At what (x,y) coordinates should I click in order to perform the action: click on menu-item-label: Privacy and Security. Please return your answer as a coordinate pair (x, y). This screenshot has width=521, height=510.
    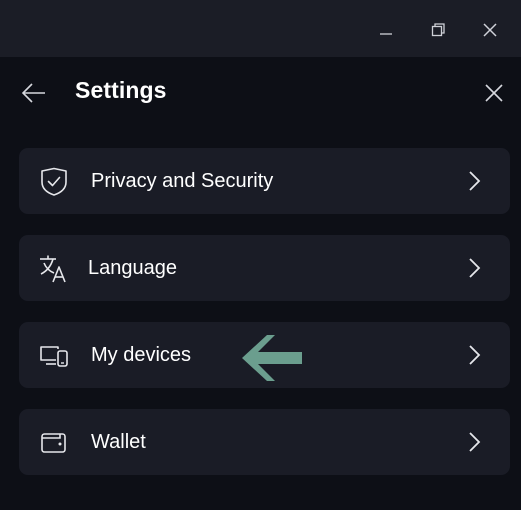
    Looking at the image, I should click on (182, 181).